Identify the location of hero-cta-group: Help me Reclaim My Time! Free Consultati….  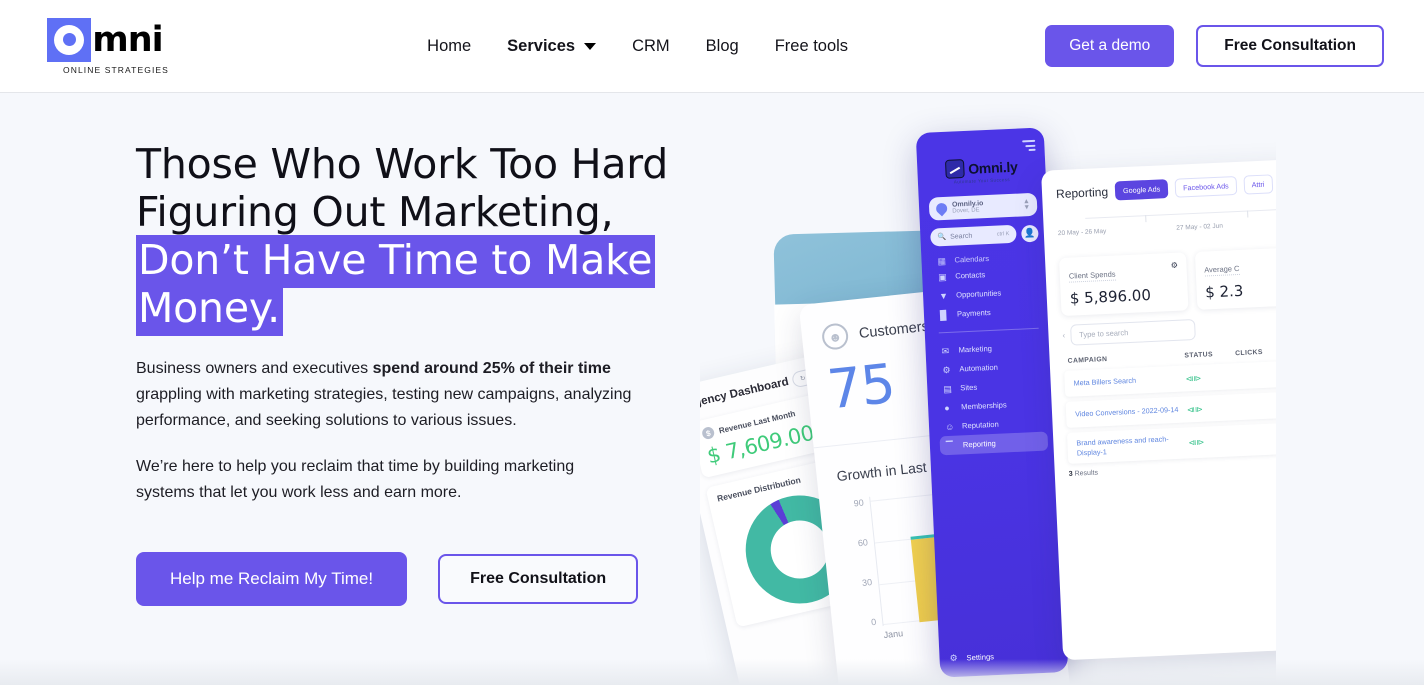
(406, 579).